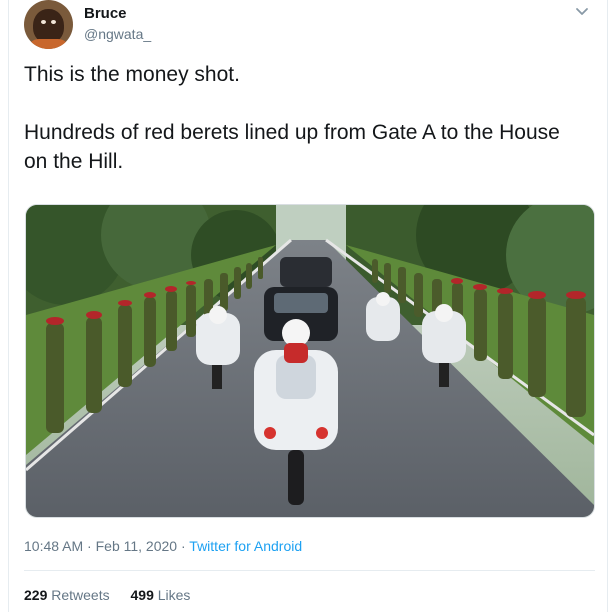 Image resolution: width=611 pixels, height=612 pixels. I want to click on tweet-header: Bruce @ngwata_, so click(309, 24).